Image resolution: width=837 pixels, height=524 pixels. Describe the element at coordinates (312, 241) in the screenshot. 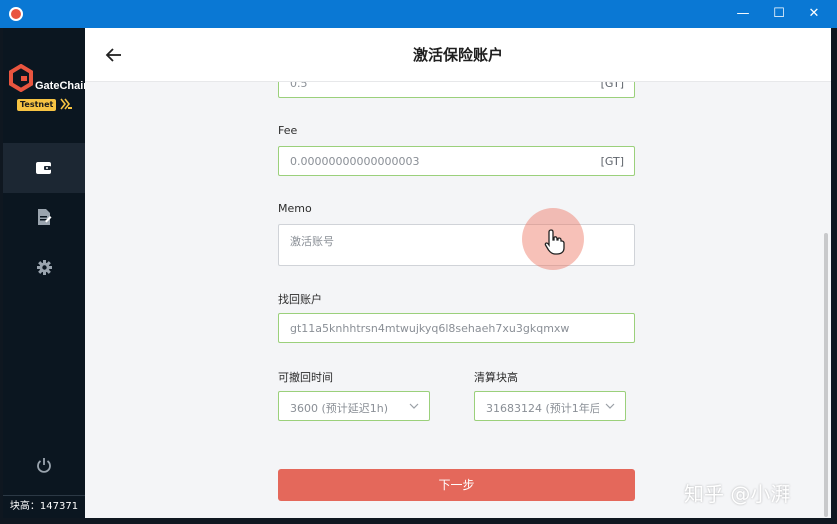

I see `memo-placeholder: 激活账号` at that location.